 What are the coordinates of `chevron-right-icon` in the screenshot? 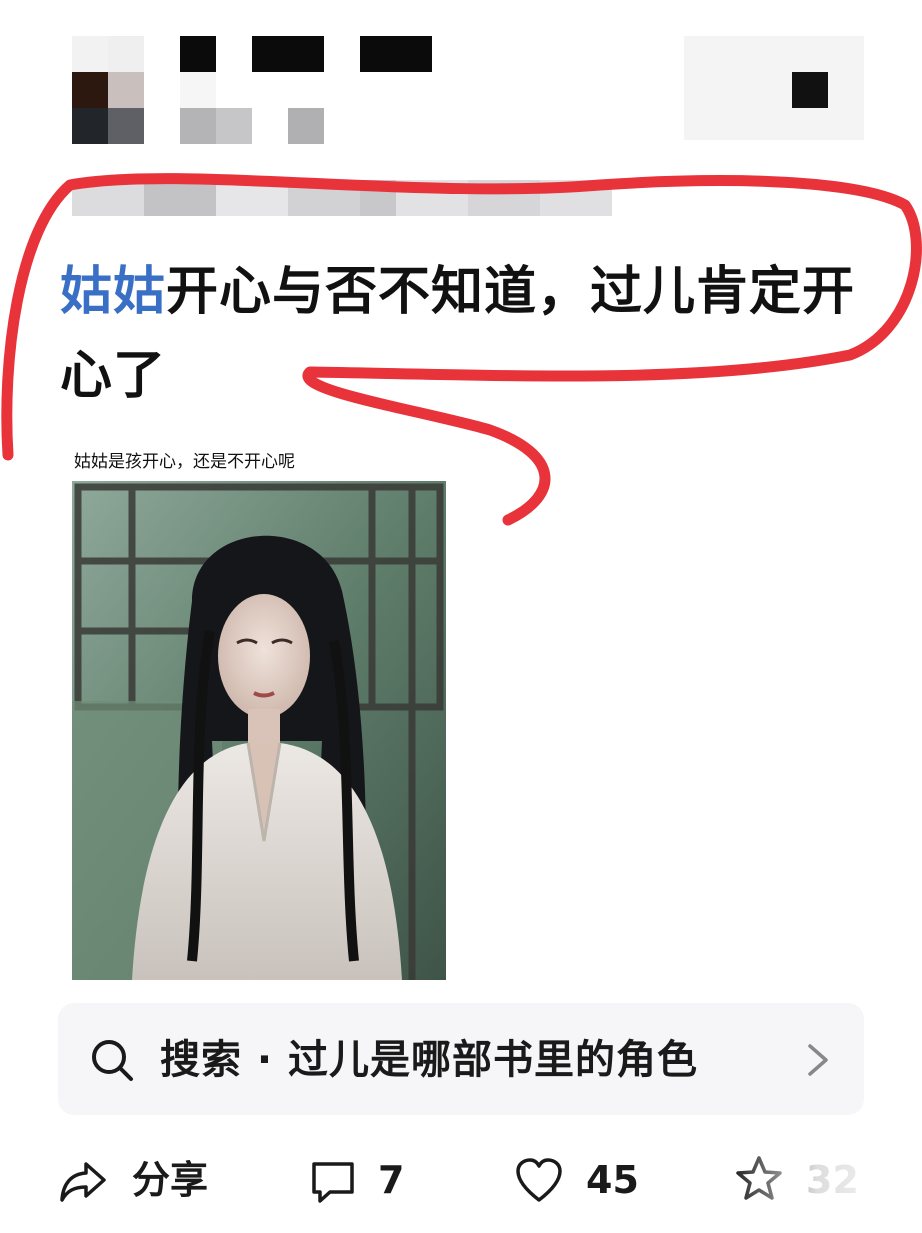 It's located at (818, 1060).